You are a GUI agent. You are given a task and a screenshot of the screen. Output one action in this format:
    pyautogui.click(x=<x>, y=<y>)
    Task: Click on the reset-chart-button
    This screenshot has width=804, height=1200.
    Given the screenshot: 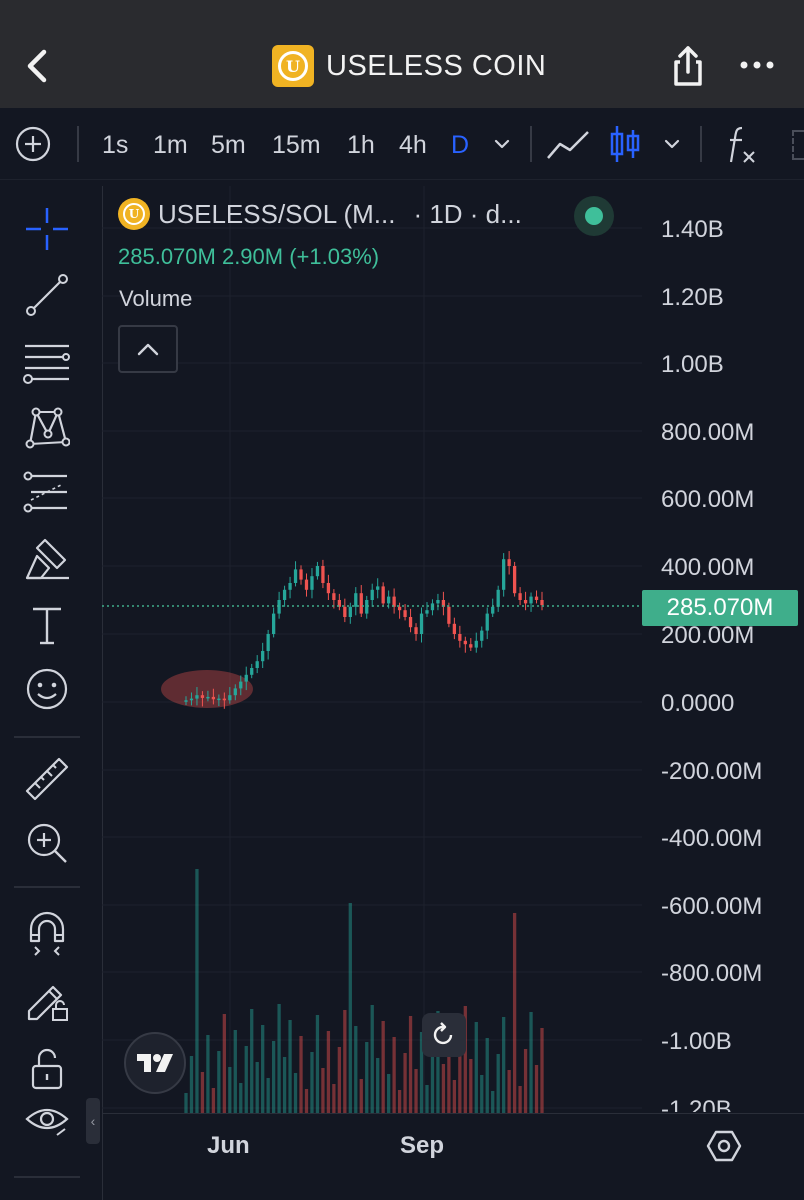 What is the action you would take?
    pyautogui.click(x=444, y=1035)
    